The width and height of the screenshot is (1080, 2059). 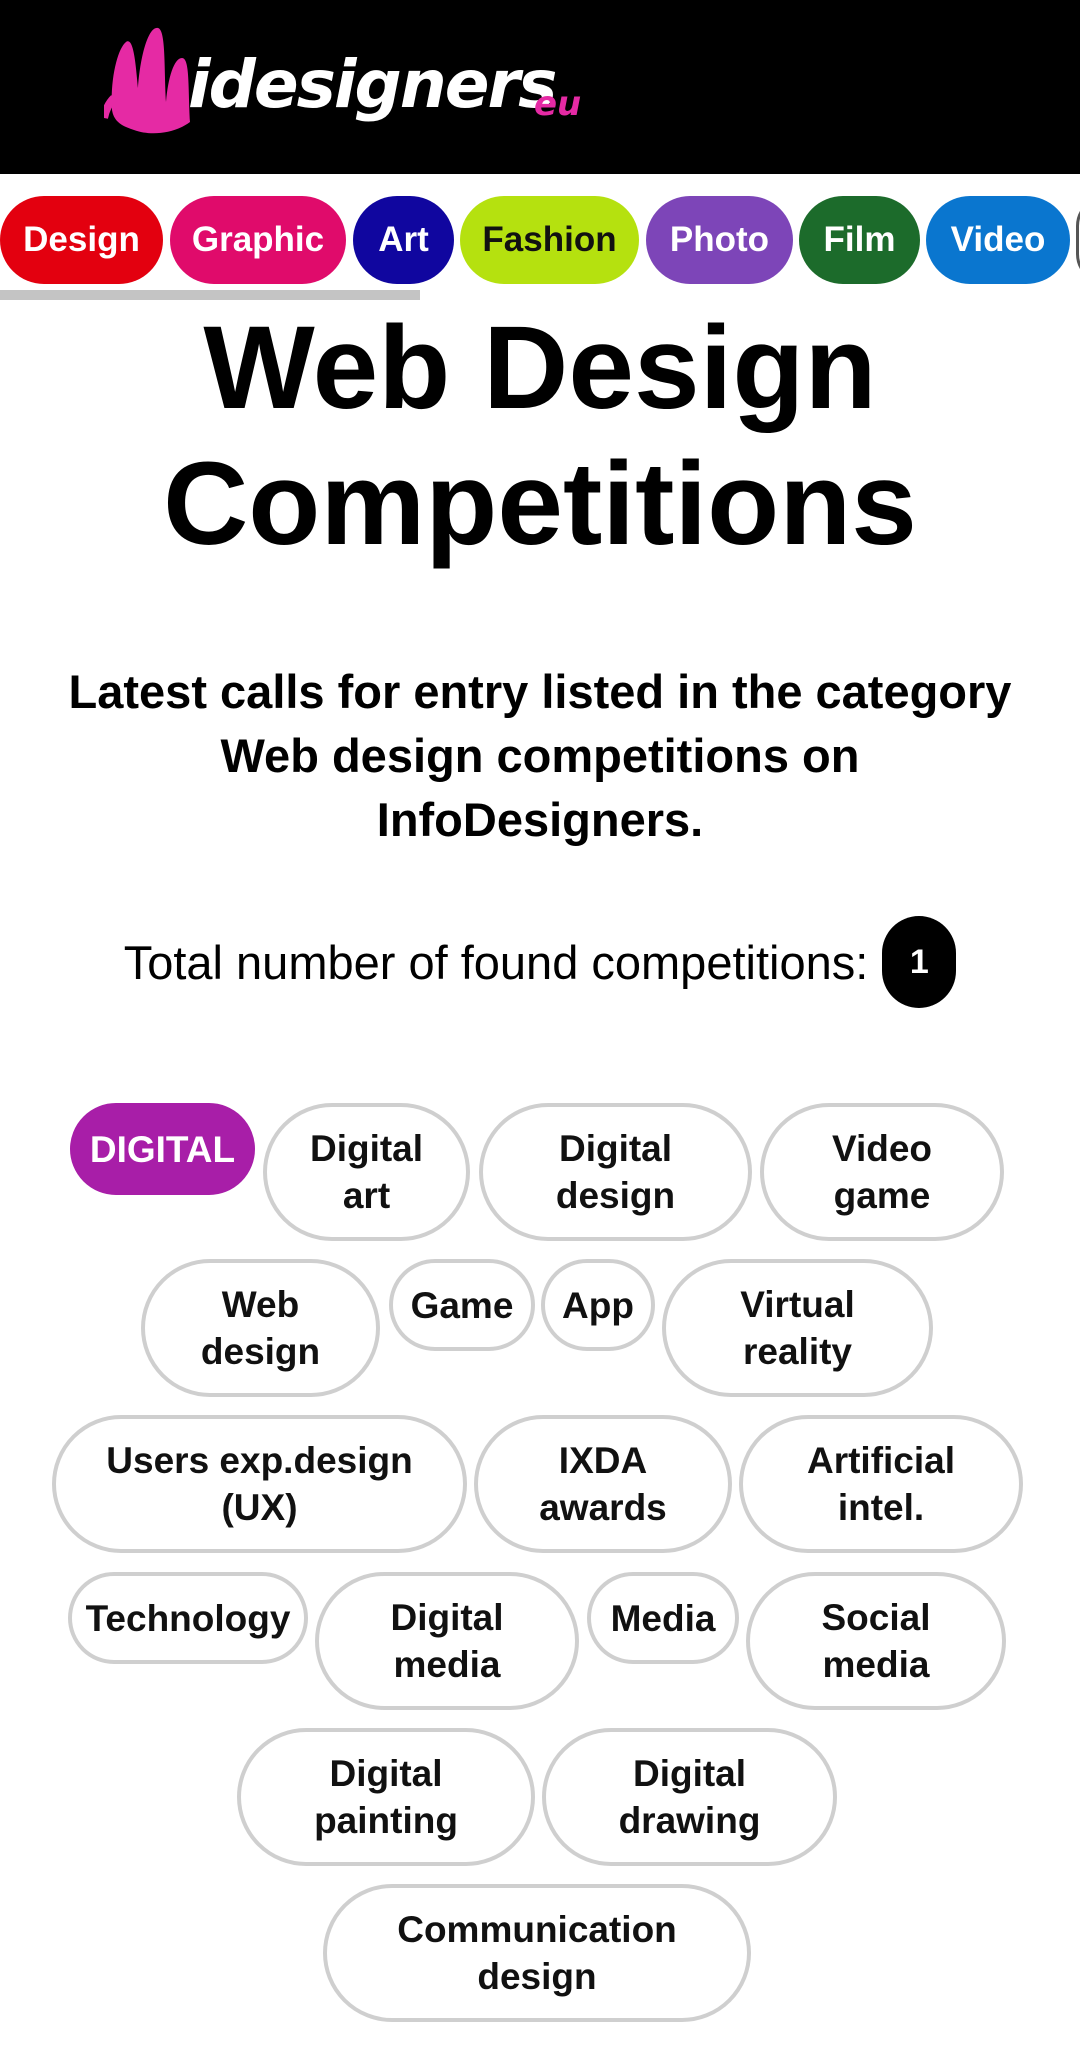 I want to click on tag-video-game: Video game, so click(x=882, y=1172).